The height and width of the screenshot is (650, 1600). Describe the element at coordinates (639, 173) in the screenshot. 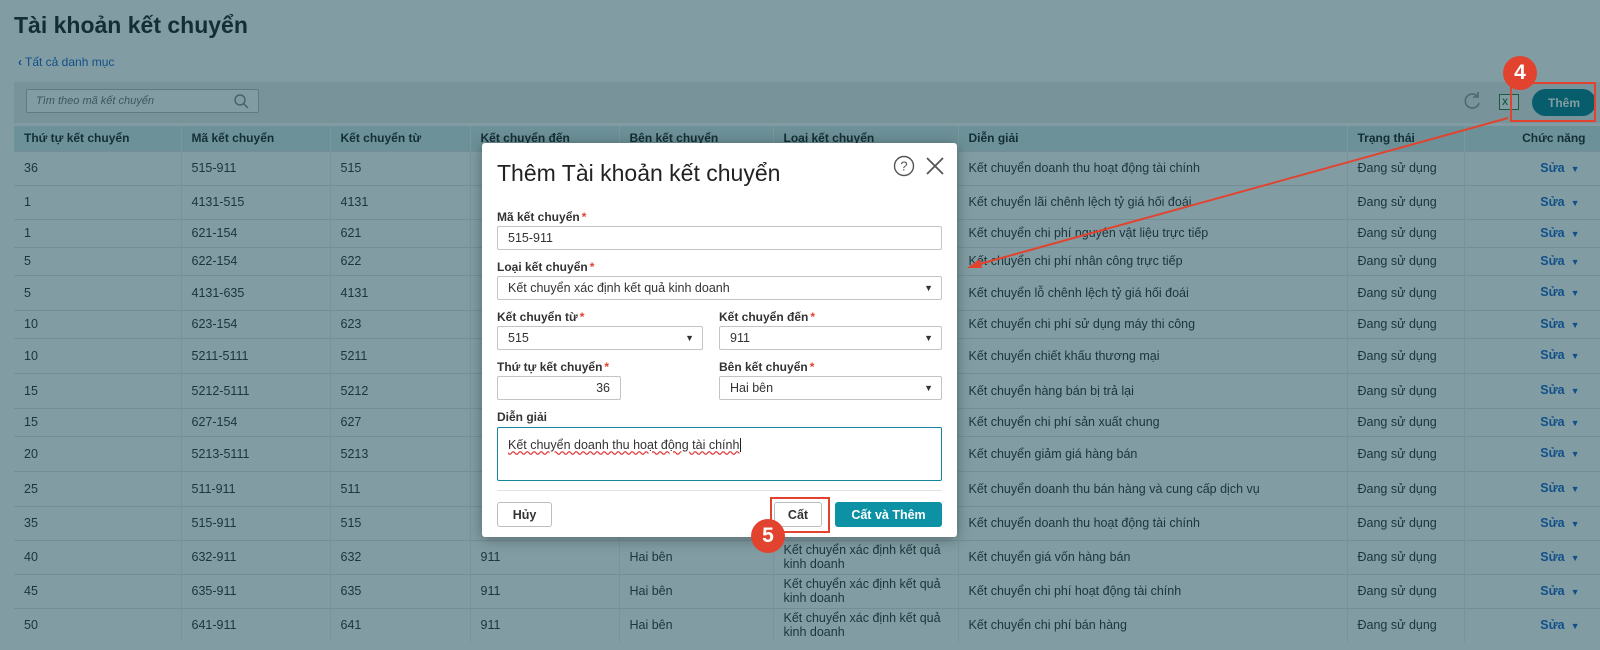

I see `dialog-title: Thêm Tài khoản kết chuyển` at that location.